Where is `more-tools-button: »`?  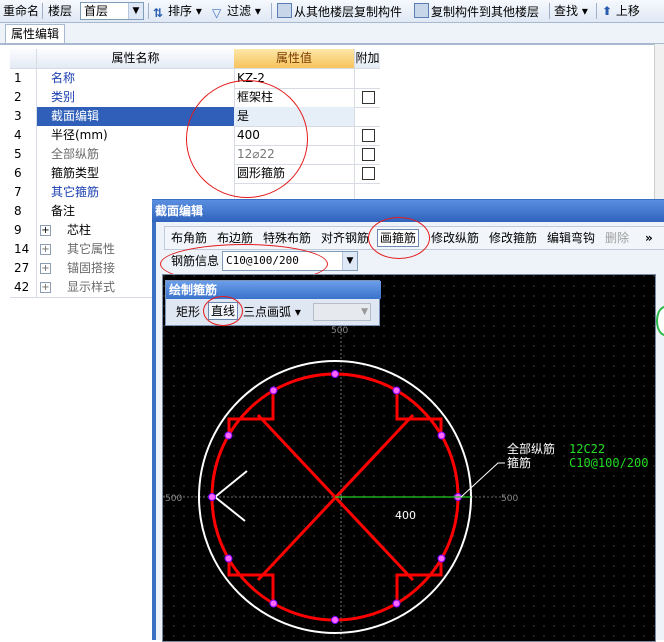
more-tools-button: » is located at coordinates (649, 238).